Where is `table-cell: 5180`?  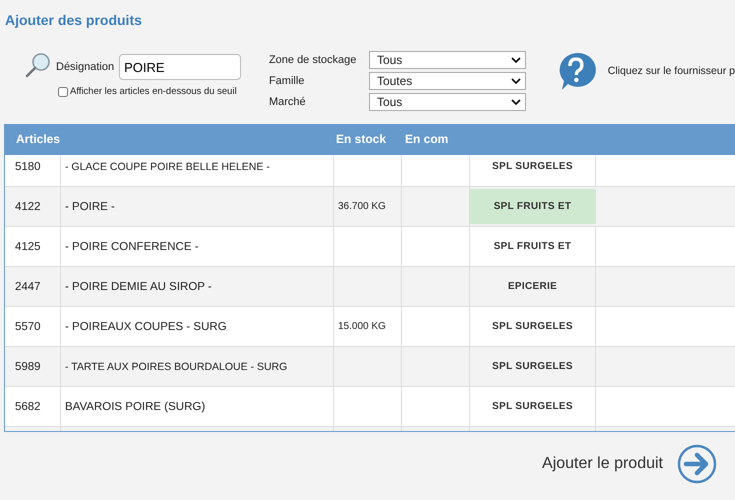
table-cell: 5180 is located at coordinates (33, 170).